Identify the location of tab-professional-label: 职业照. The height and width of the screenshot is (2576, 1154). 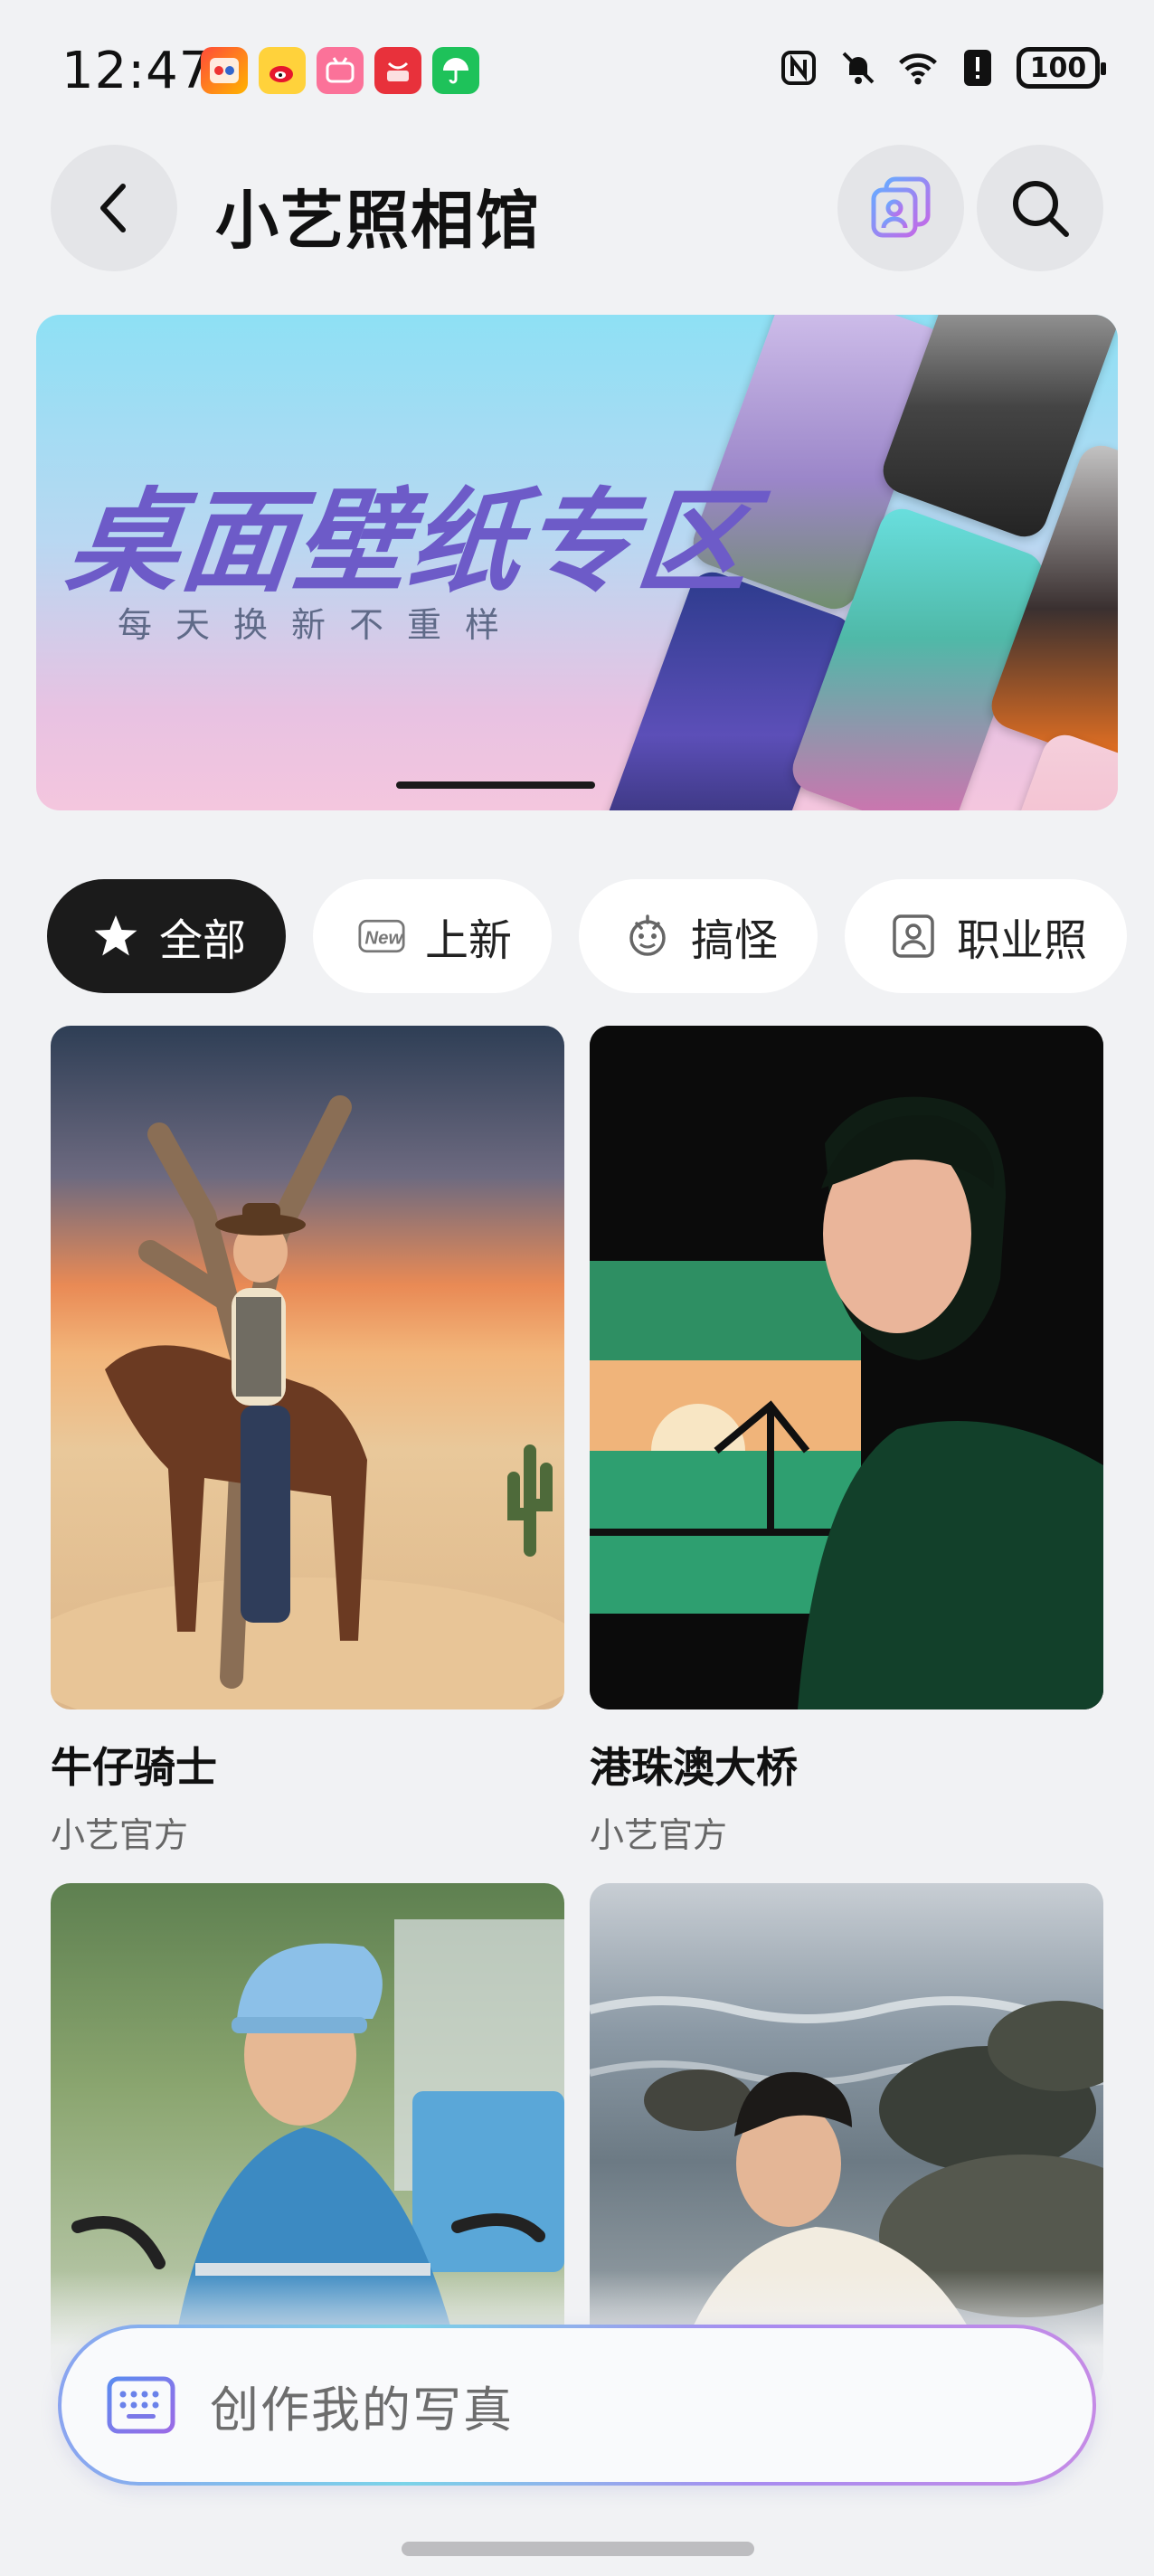
(1023, 941).